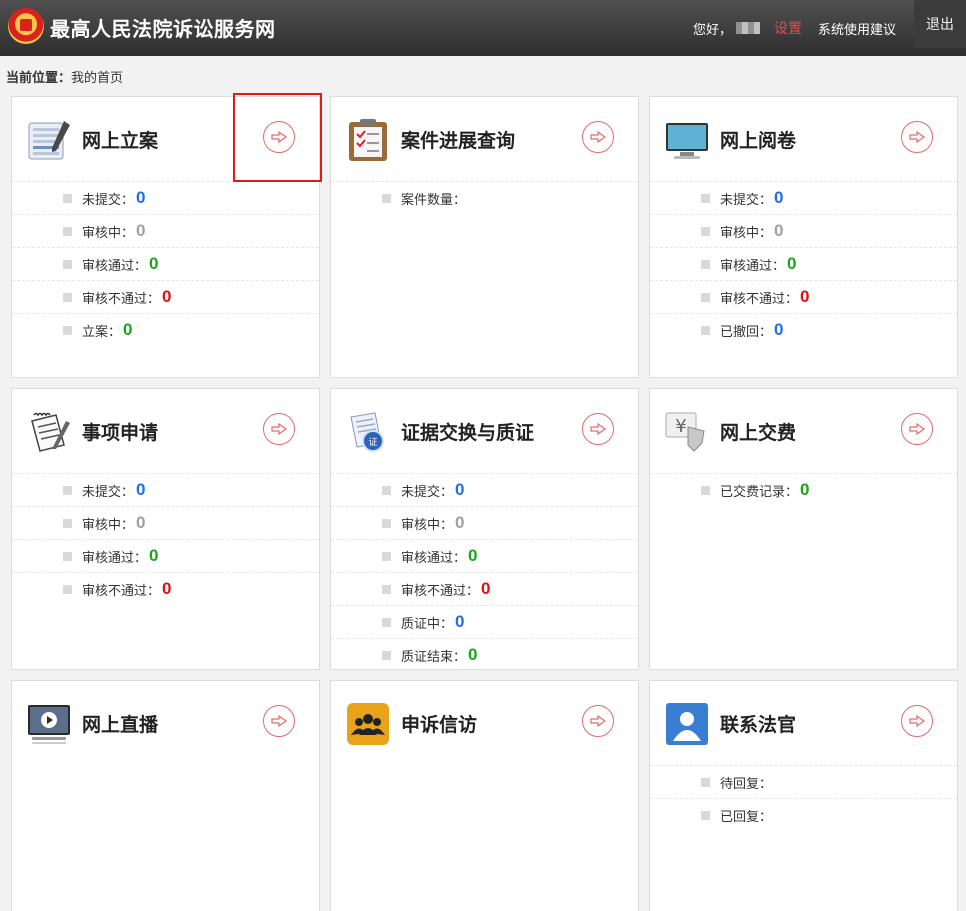  I want to click on card-title: 事项申请, so click(120, 431).